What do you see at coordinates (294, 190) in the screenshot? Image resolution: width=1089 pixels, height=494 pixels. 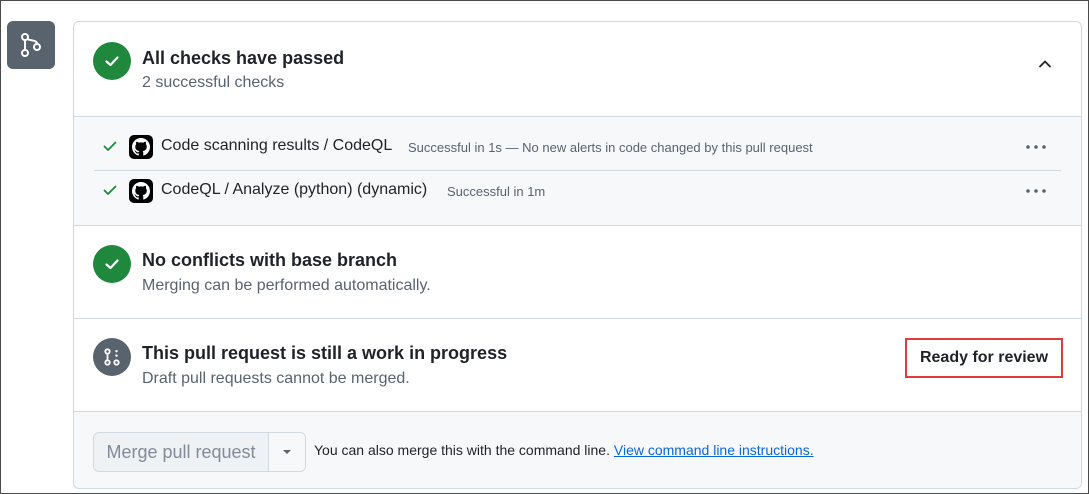 I see `check-name: CodeQL / Analyze (python) (dynamic)` at bounding box center [294, 190].